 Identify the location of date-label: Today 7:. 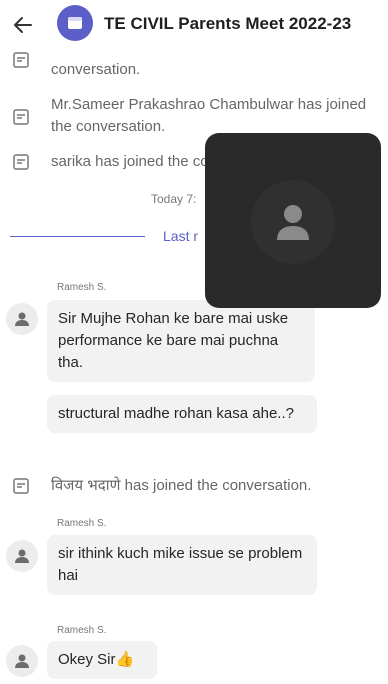
(174, 199).